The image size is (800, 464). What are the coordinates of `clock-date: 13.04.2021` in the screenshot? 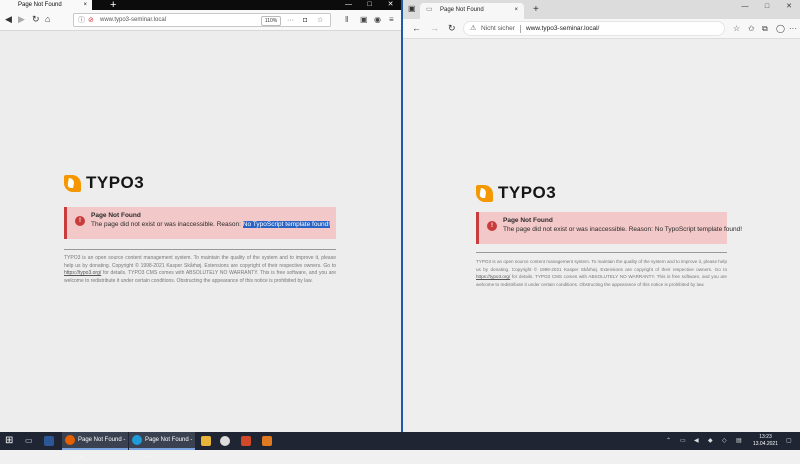 It's located at (765, 444).